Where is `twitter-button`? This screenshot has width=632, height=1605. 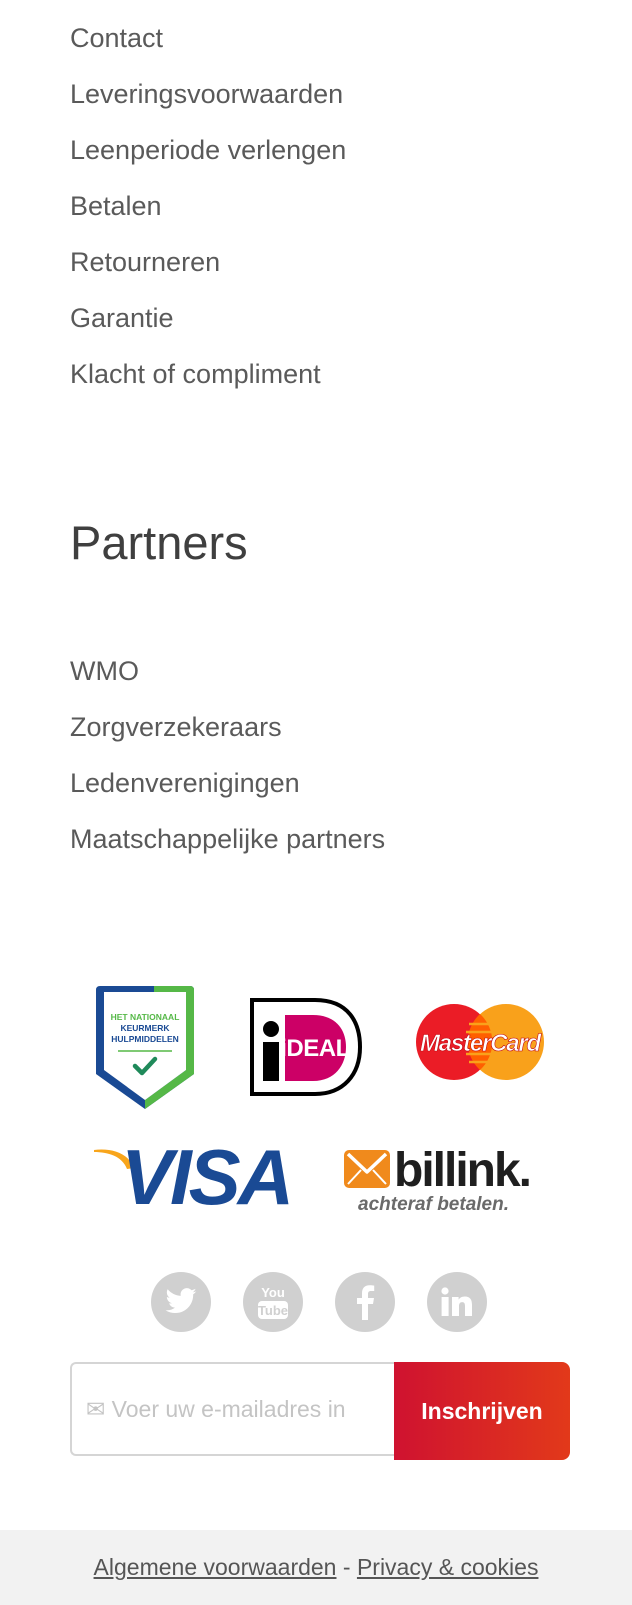
twitter-button is located at coordinates (181, 1302).